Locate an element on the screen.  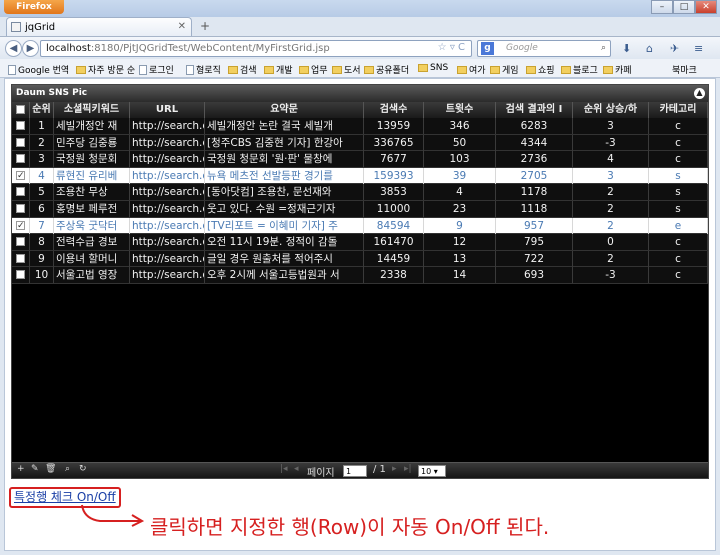
collapse-icon: ▲ is located at coordinates (699, 93).